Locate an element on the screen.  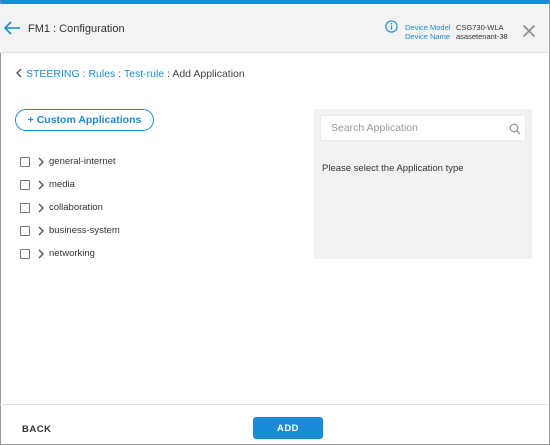
footer-divider is located at coordinates (274, 404).